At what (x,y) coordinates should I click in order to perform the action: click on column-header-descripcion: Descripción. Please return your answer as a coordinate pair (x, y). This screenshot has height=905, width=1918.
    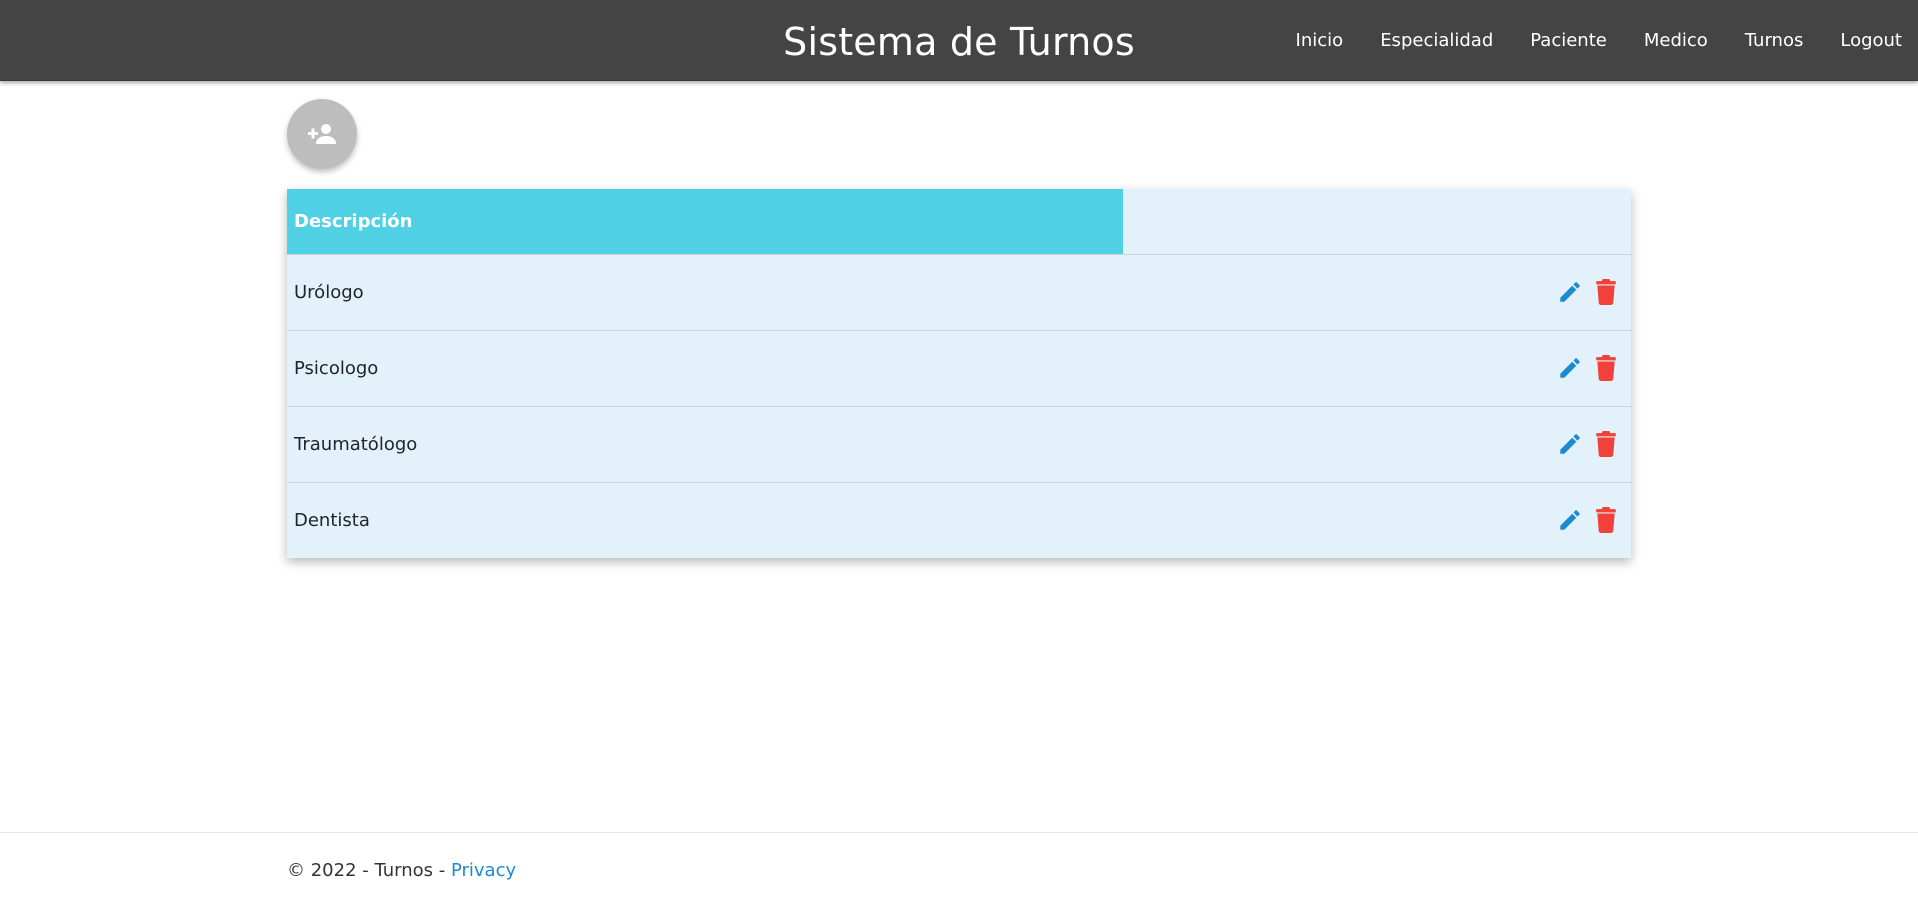
    Looking at the image, I should click on (705, 221).